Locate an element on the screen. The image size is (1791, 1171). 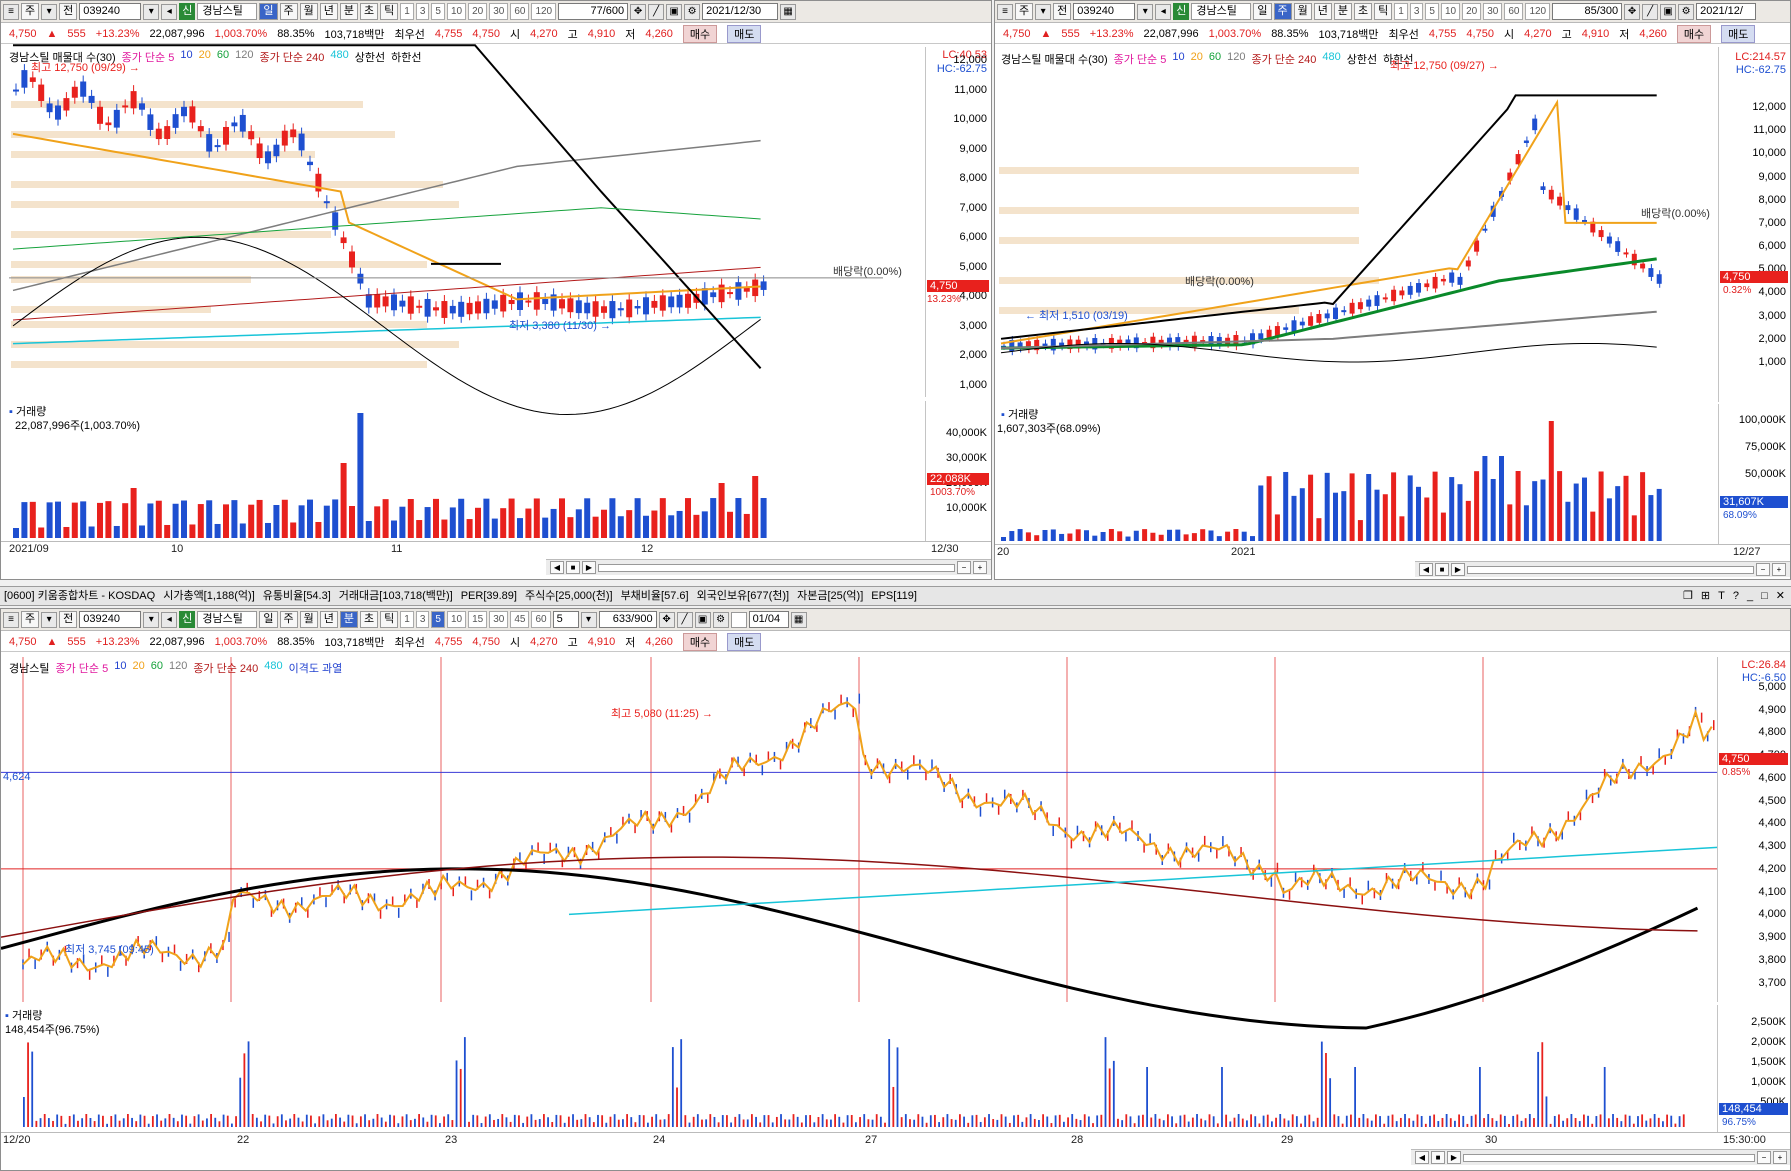
date-field: 2021/12/ is located at coordinates (1726, 11).